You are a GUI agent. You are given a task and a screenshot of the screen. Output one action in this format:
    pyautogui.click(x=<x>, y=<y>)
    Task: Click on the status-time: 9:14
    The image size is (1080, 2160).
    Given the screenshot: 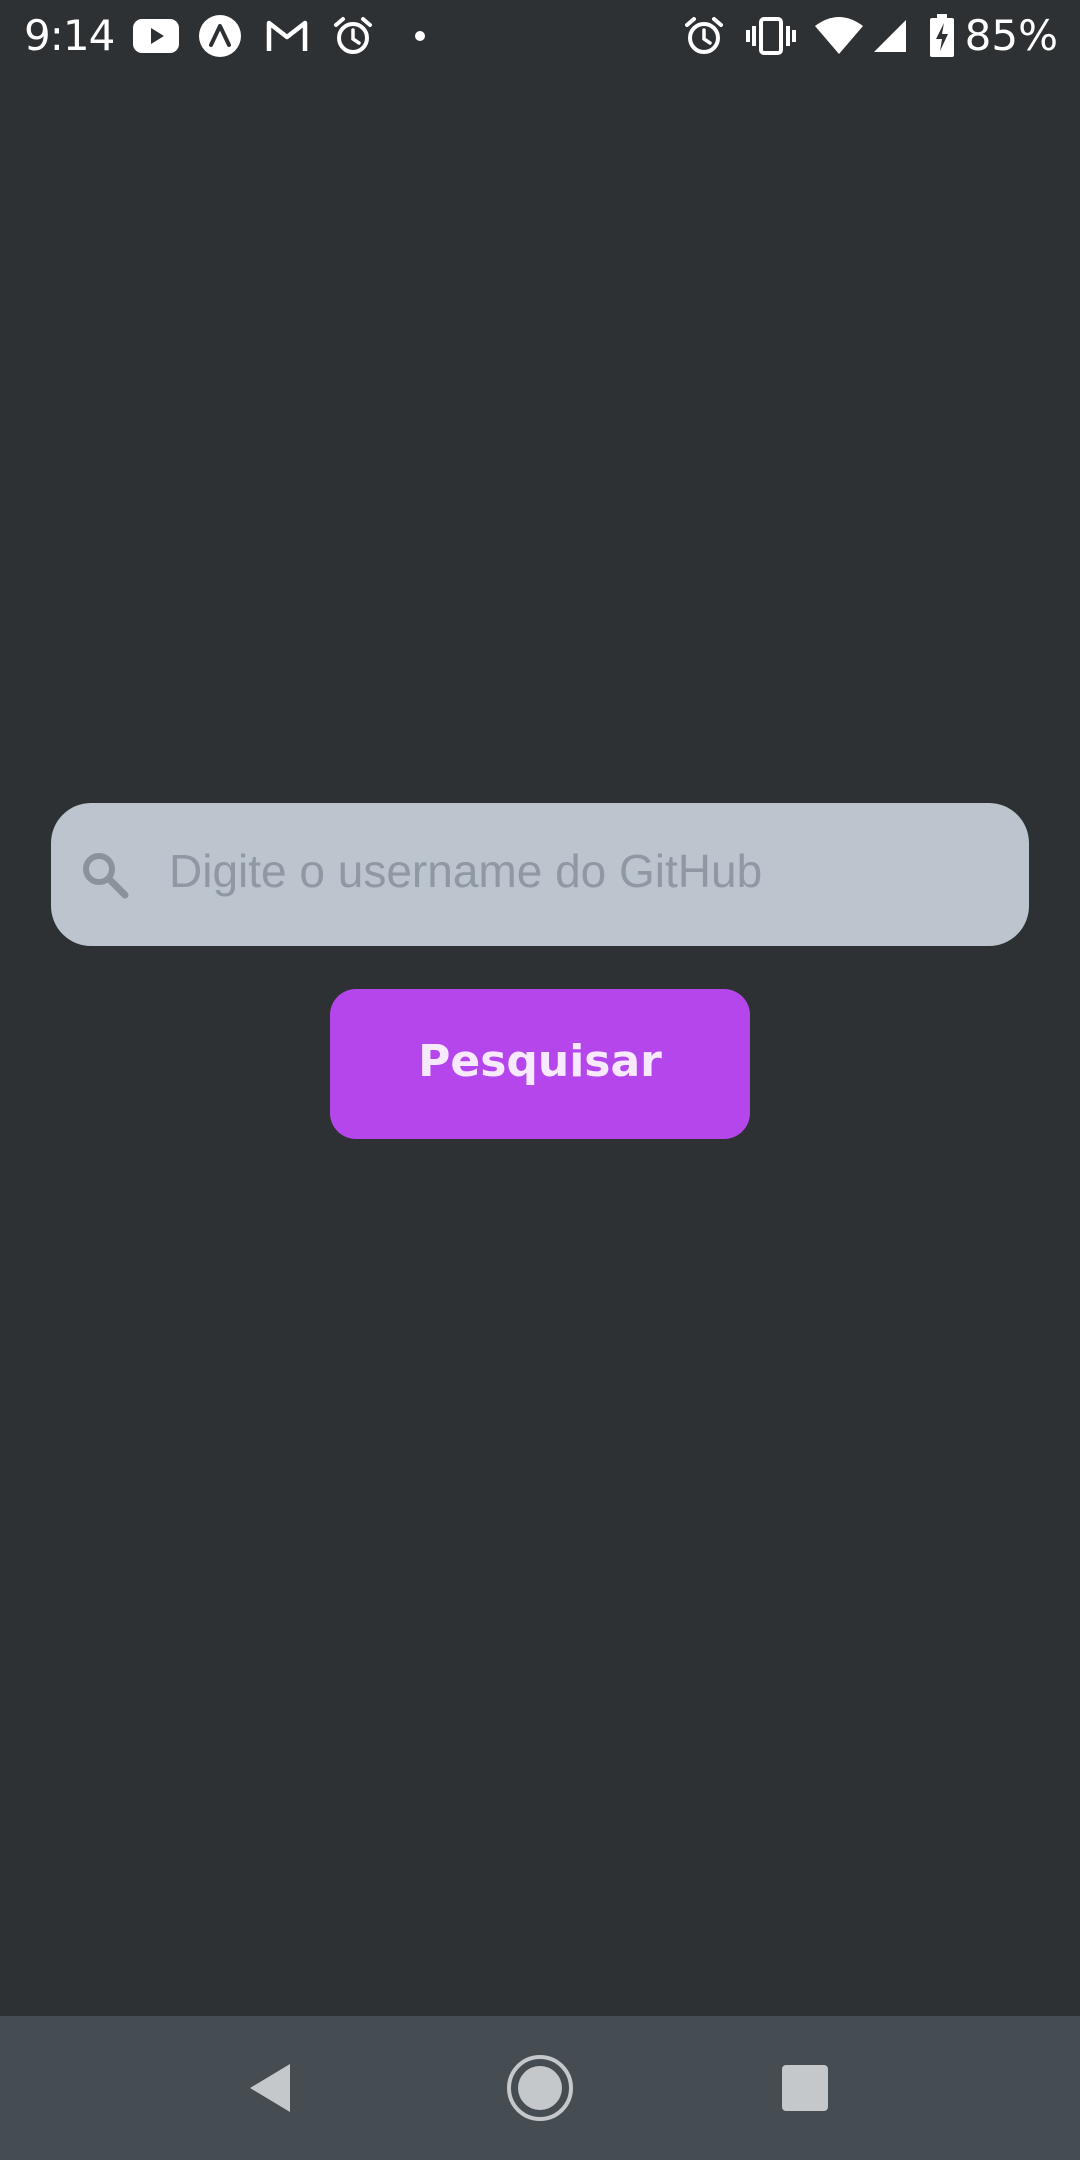 What is the action you would take?
    pyautogui.click(x=69, y=35)
    